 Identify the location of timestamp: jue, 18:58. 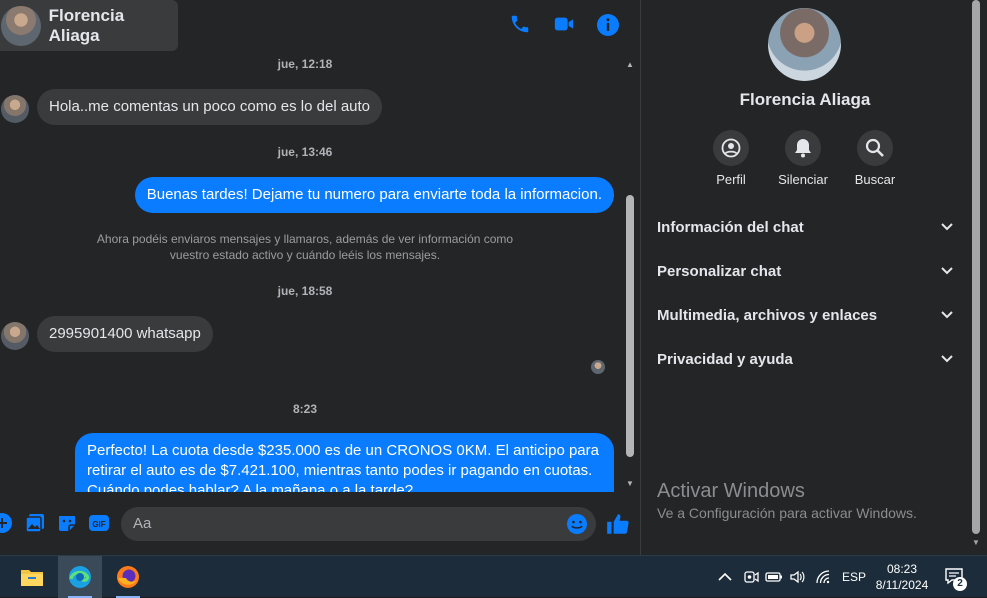
(305, 291).